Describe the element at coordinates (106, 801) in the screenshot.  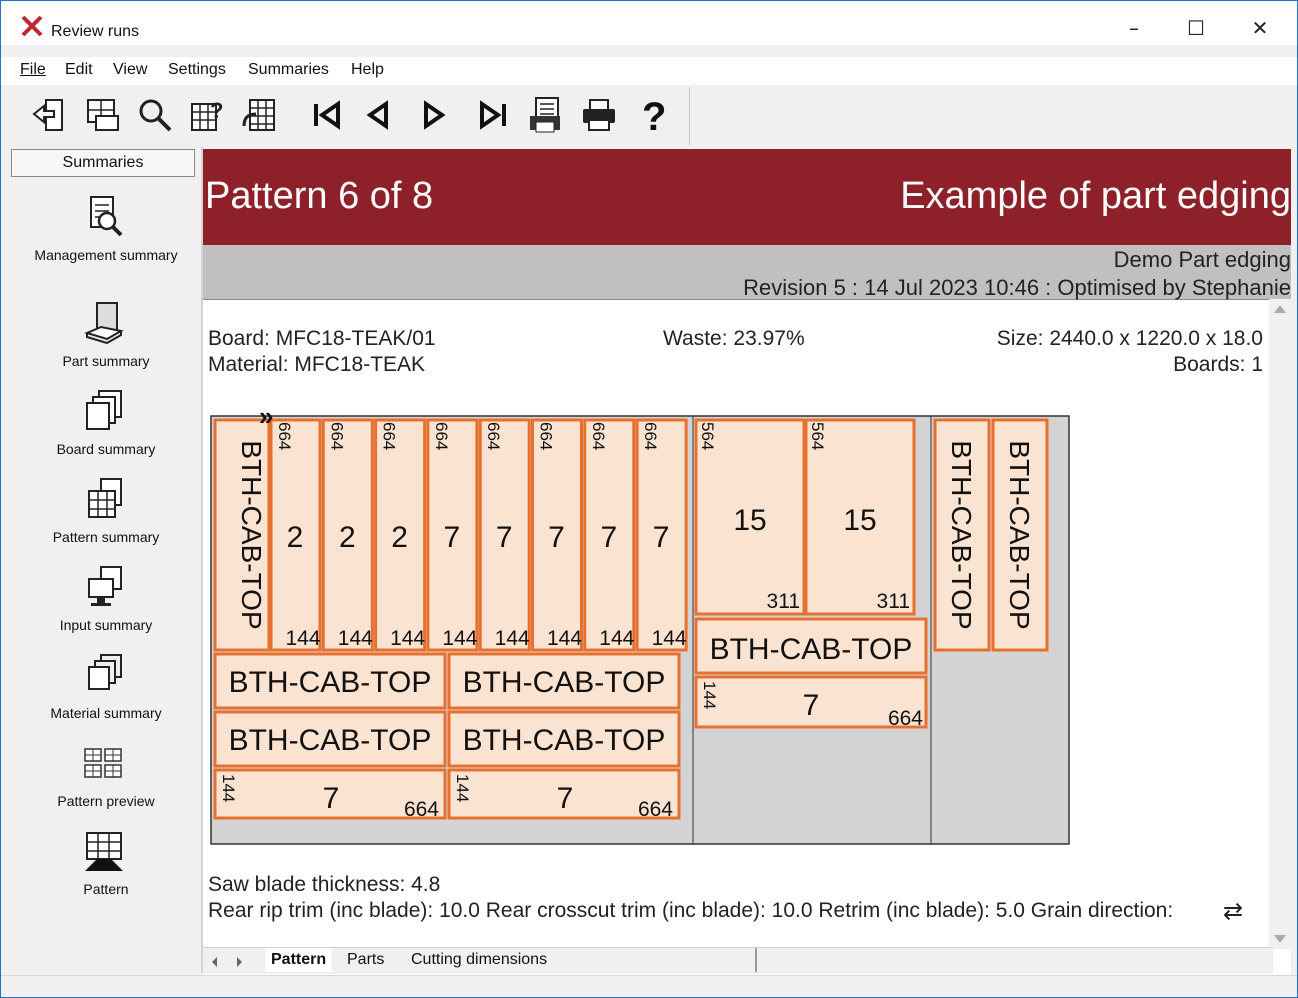
I see `sidebar-item-label: Pattern preview` at that location.